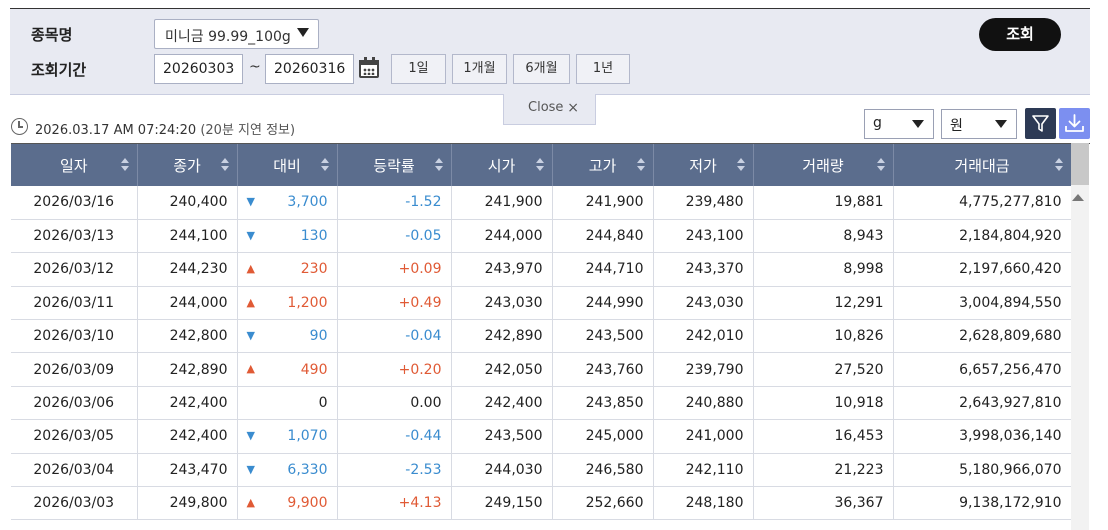 The width and height of the screenshot is (1108, 530). I want to click on row-rate: -1.52, so click(394, 203).